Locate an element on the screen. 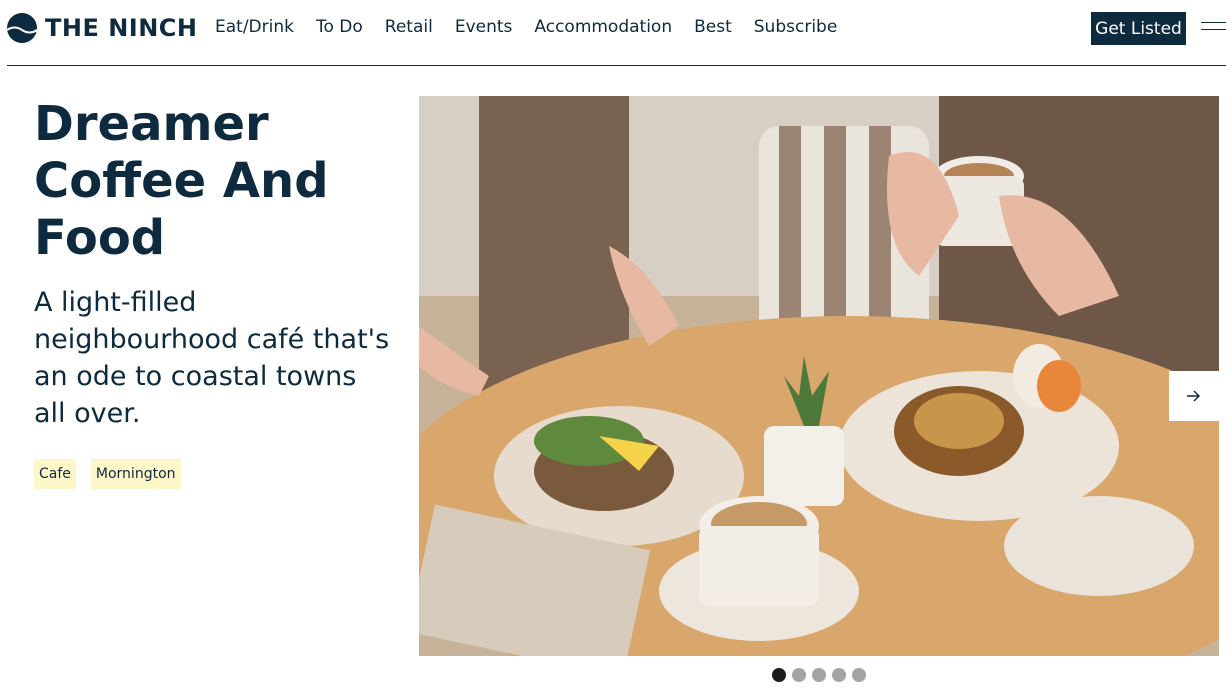  logo: THE NINCH is located at coordinates (102, 28).